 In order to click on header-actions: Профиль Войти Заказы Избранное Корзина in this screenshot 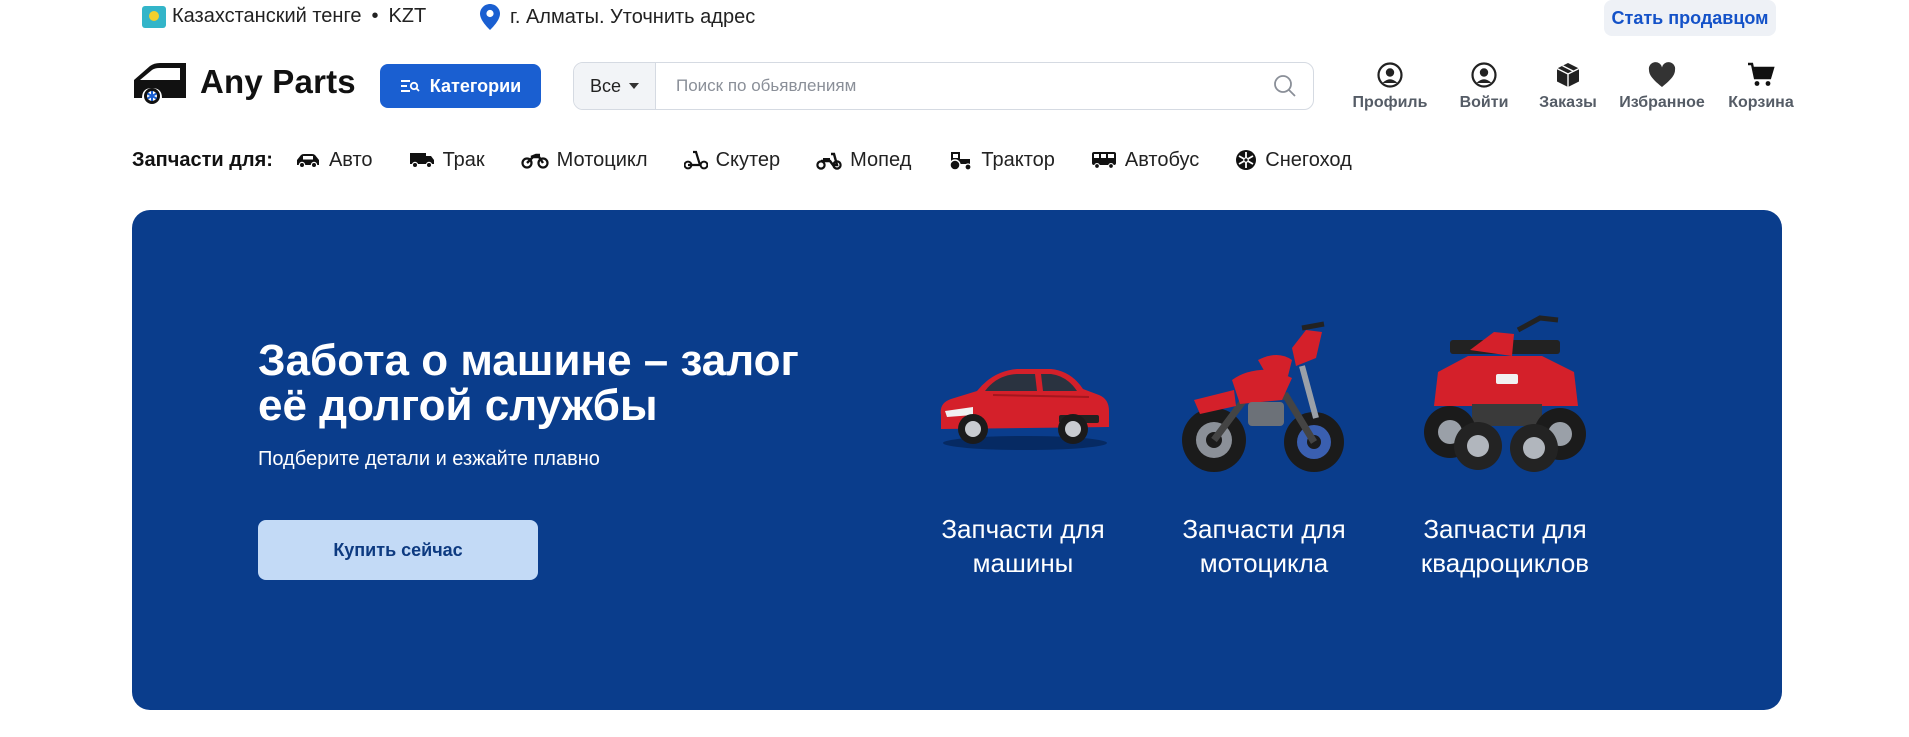, I will do `click(1573, 87)`.